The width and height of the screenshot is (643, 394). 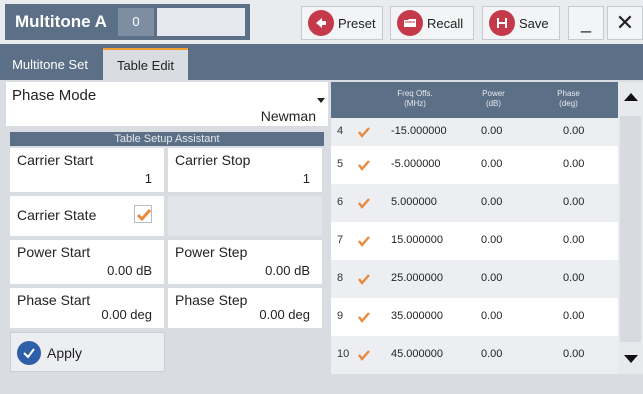 I want to click on title-badge: 0, so click(x=136, y=22).